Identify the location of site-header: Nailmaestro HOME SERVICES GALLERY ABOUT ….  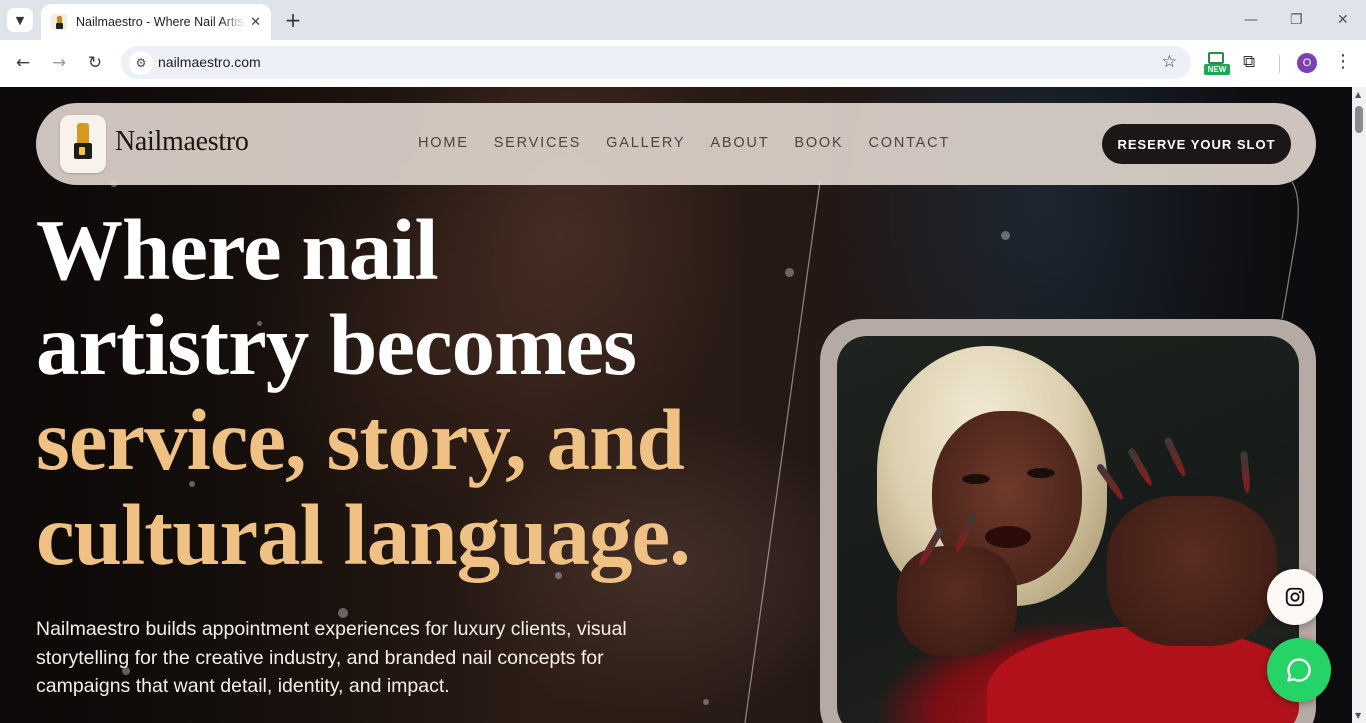
(676, 144).